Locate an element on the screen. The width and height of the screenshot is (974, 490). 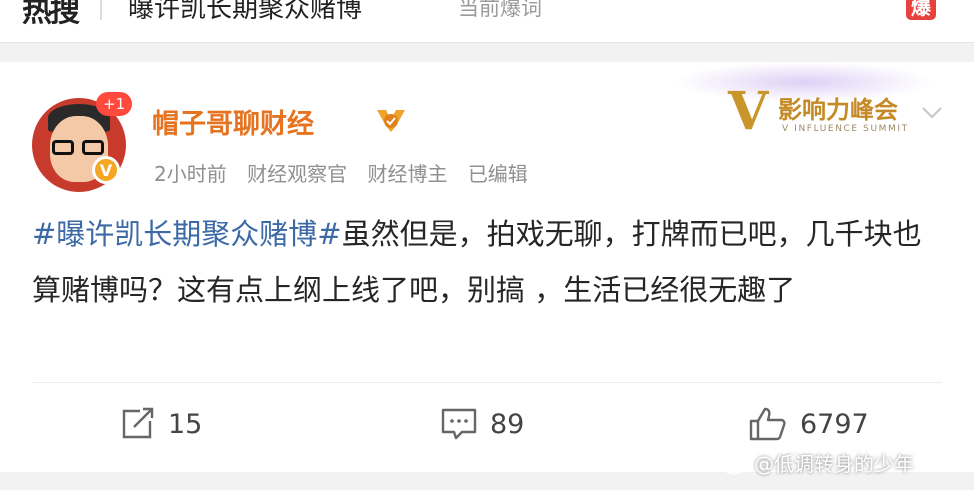
summit-v-mark: V is located at coordinates (748, 111).